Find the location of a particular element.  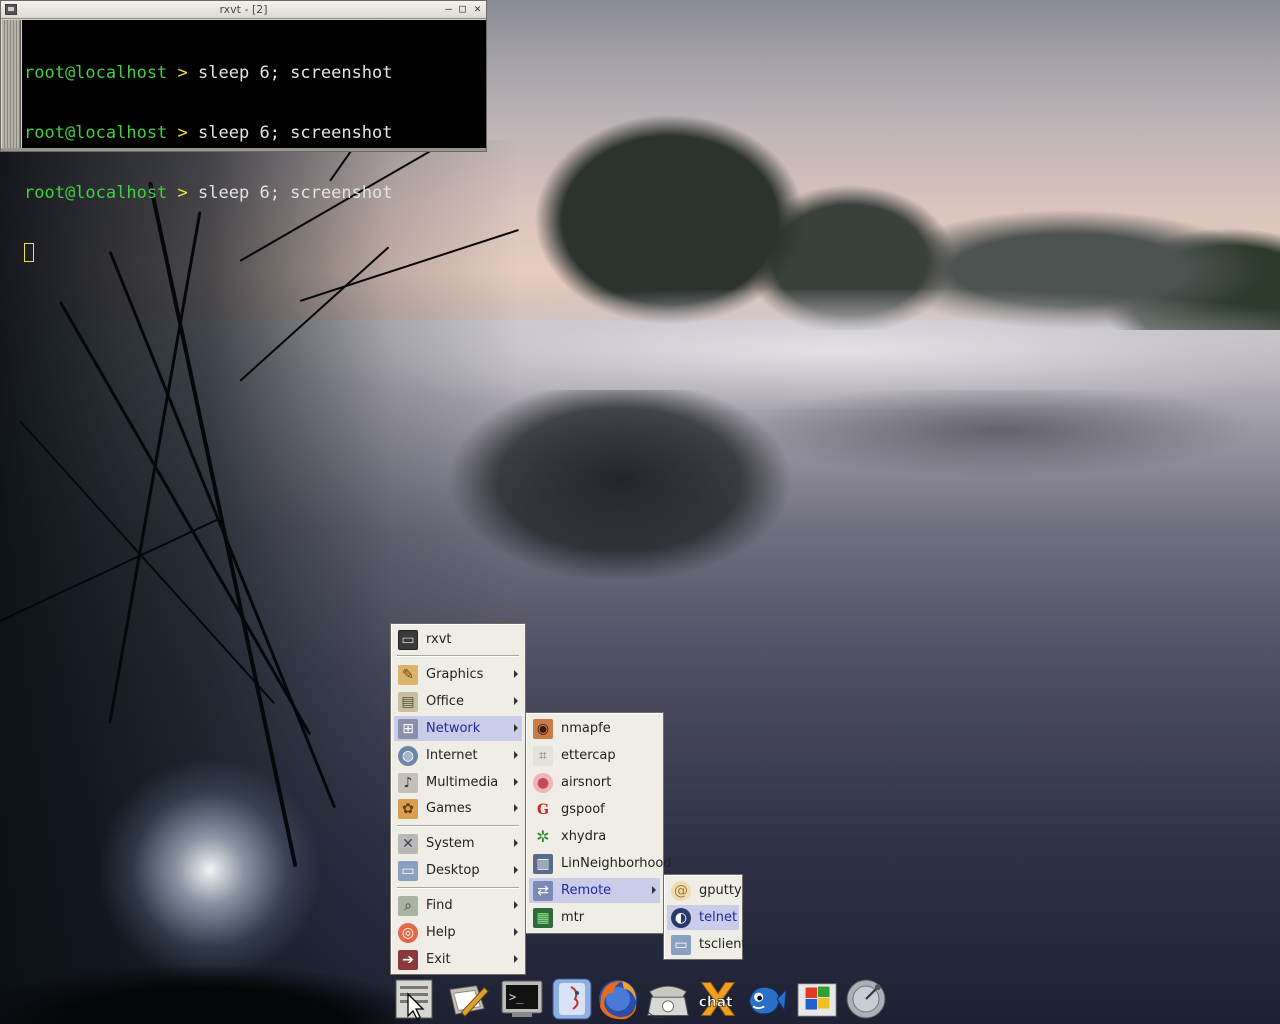

gspoof-icon: G is located at coordinates (543, 809).